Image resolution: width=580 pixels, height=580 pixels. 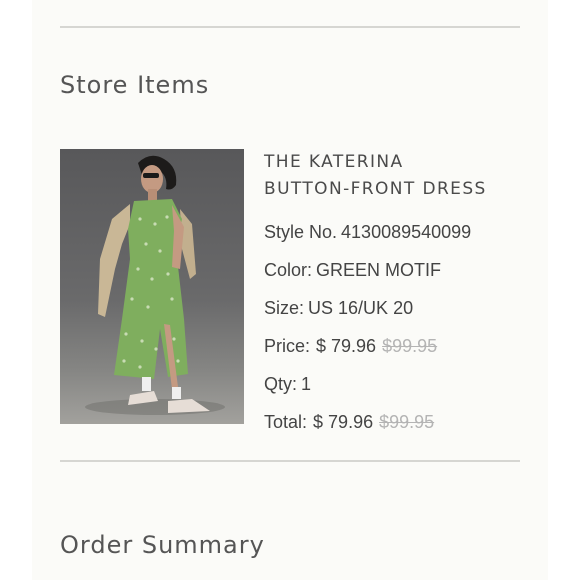 I want to click on style-number-label: Style No., so click(x=301, y=232).